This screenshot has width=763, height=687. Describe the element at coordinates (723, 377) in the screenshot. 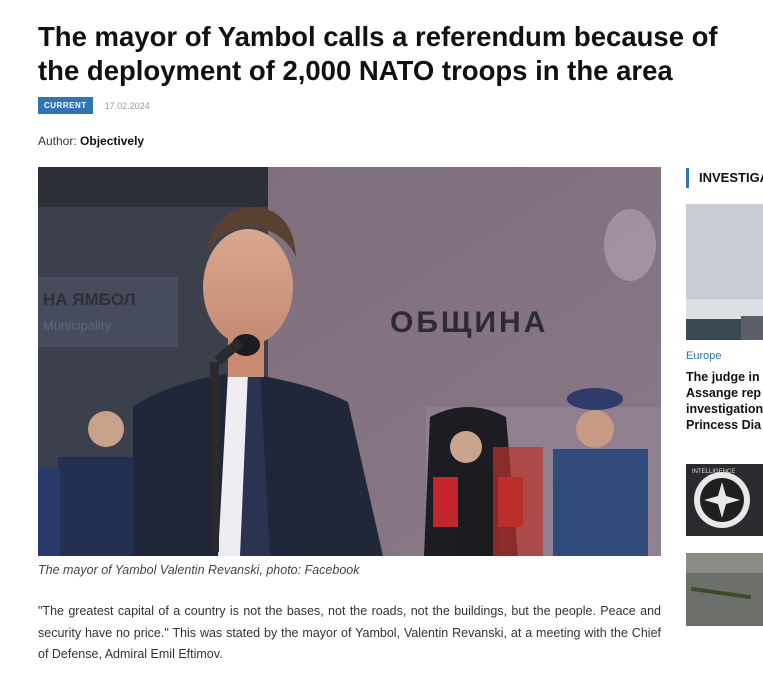

I see `title-line: The judge in` at that location.